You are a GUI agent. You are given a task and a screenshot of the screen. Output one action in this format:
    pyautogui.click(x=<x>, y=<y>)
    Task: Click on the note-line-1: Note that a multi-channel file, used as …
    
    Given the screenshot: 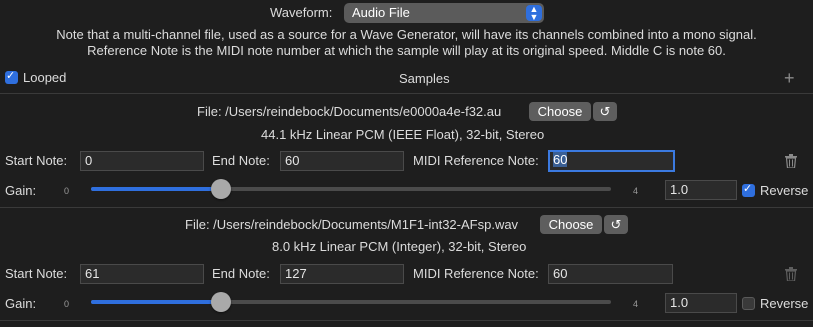 What is the action you would take?
    pyautogui.click(x=406, y=34)
    